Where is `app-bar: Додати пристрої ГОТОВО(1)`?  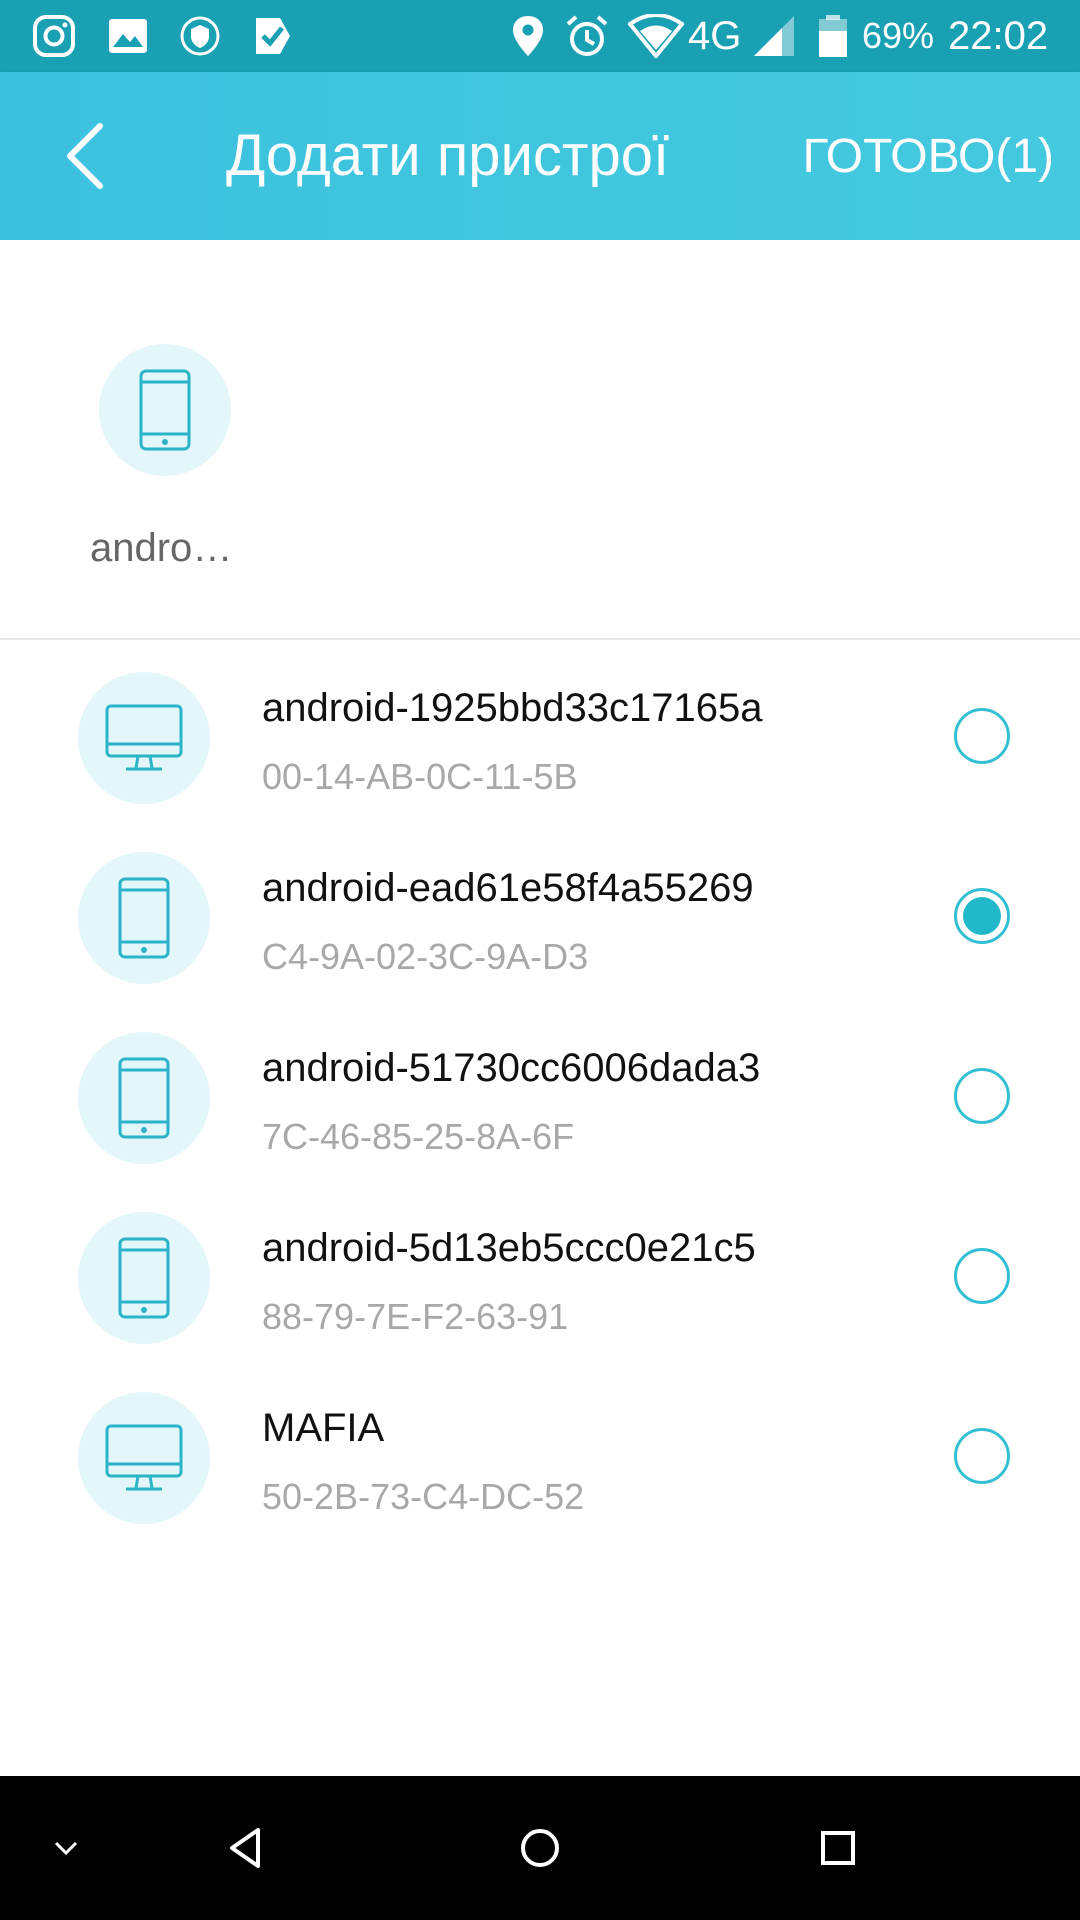
app-bar: Додати пристрої ГОТОВО(1) is located at coordinates (540, 156).